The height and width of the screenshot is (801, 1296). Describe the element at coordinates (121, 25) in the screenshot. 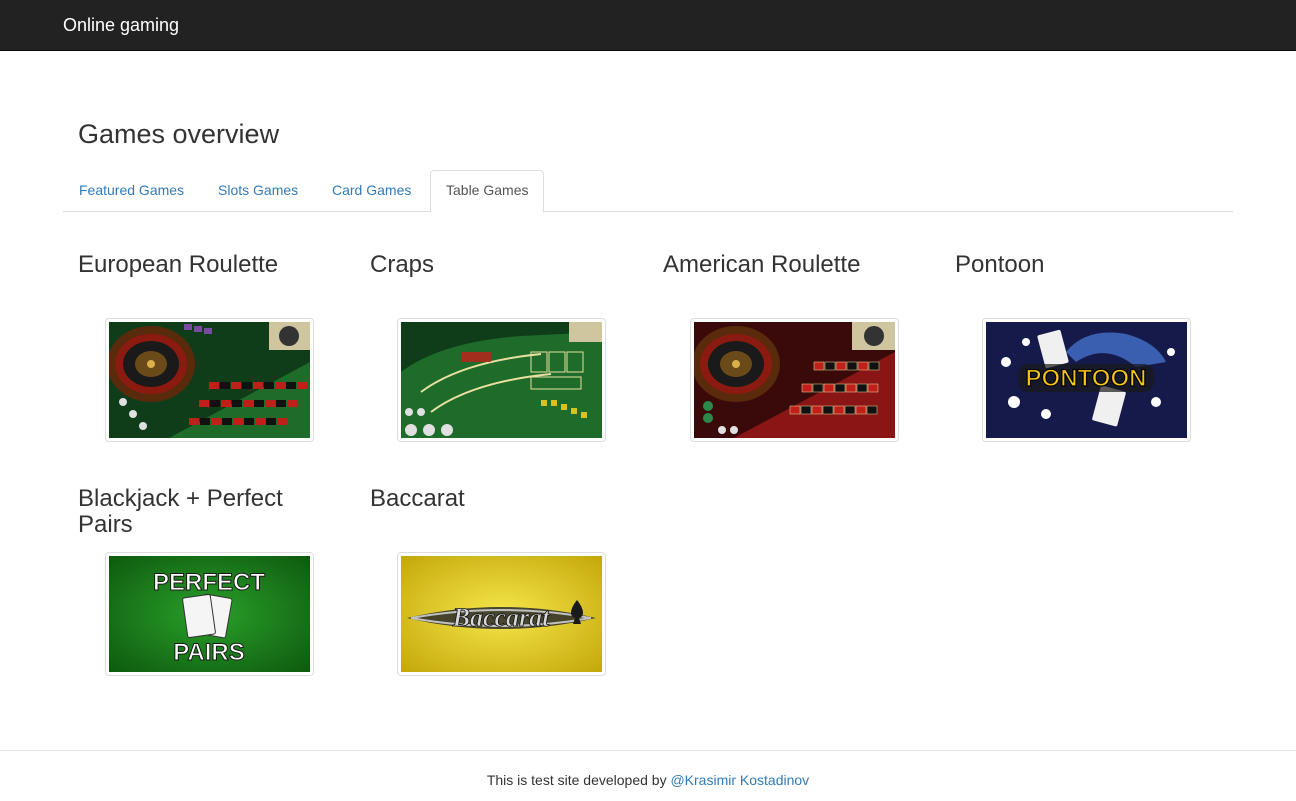

I see `brand-link: Online gaming` at that location.